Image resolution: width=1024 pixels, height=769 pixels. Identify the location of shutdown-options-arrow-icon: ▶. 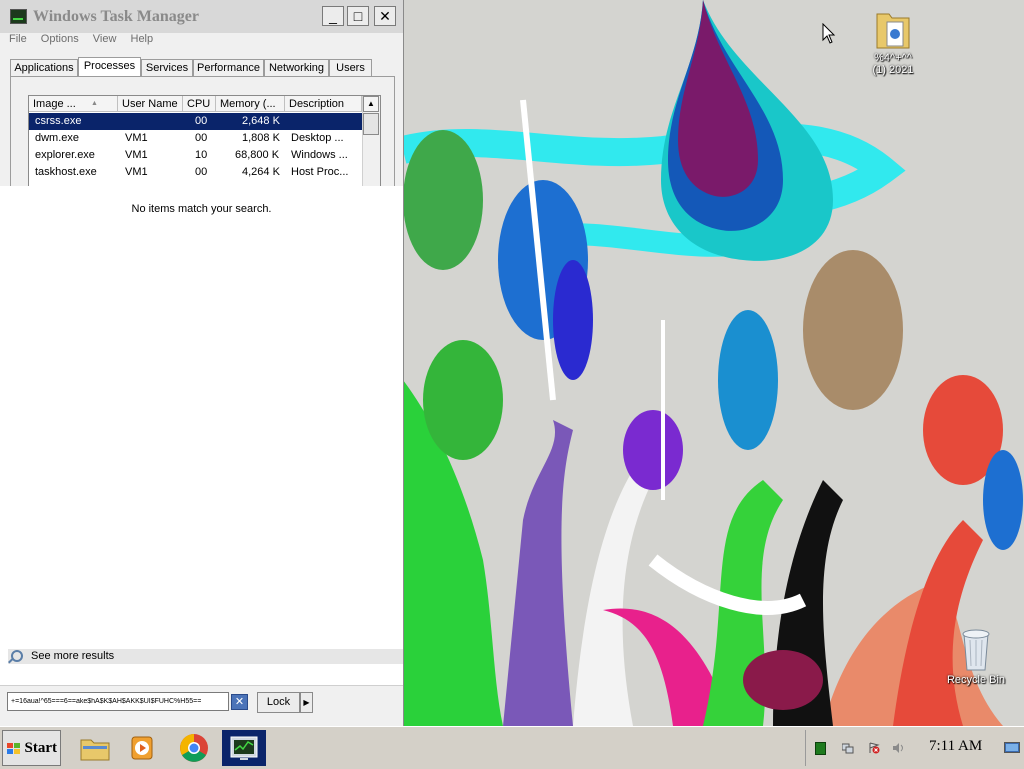
(306, 702).